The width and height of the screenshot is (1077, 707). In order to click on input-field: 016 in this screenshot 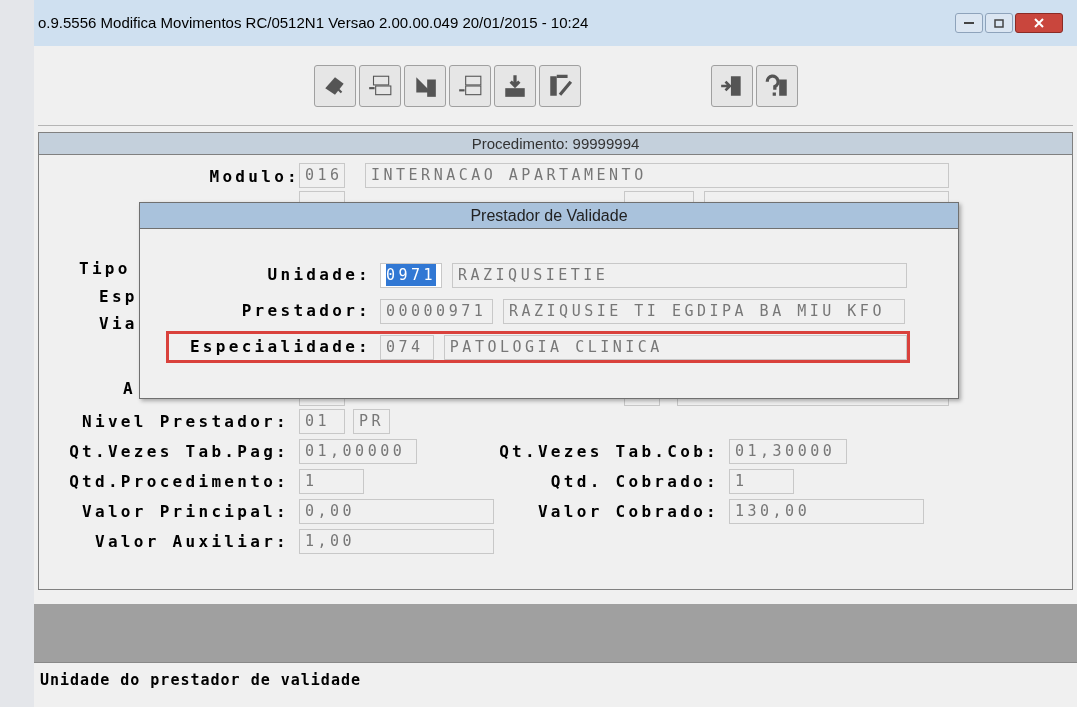, I will do `click(322, 175)`.